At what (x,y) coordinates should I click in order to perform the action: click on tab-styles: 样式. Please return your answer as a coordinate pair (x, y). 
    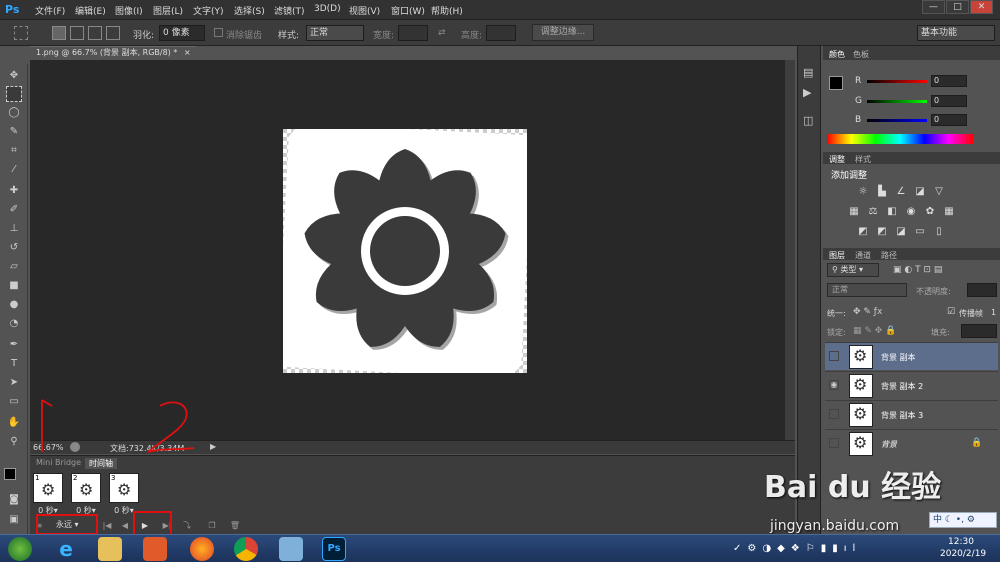
    Looking at the image, I should click on (863, 159).